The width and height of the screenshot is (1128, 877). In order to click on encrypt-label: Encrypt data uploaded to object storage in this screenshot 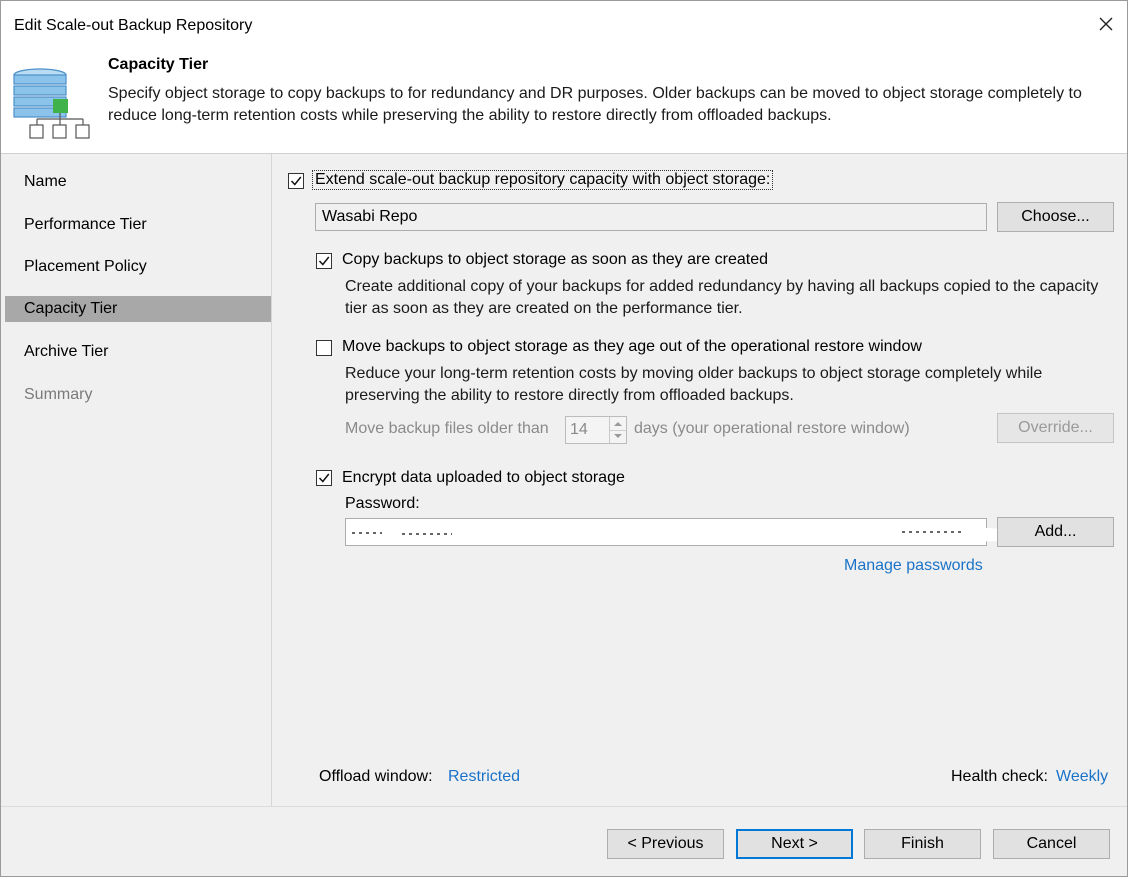, I will do `click(483, 478)`.